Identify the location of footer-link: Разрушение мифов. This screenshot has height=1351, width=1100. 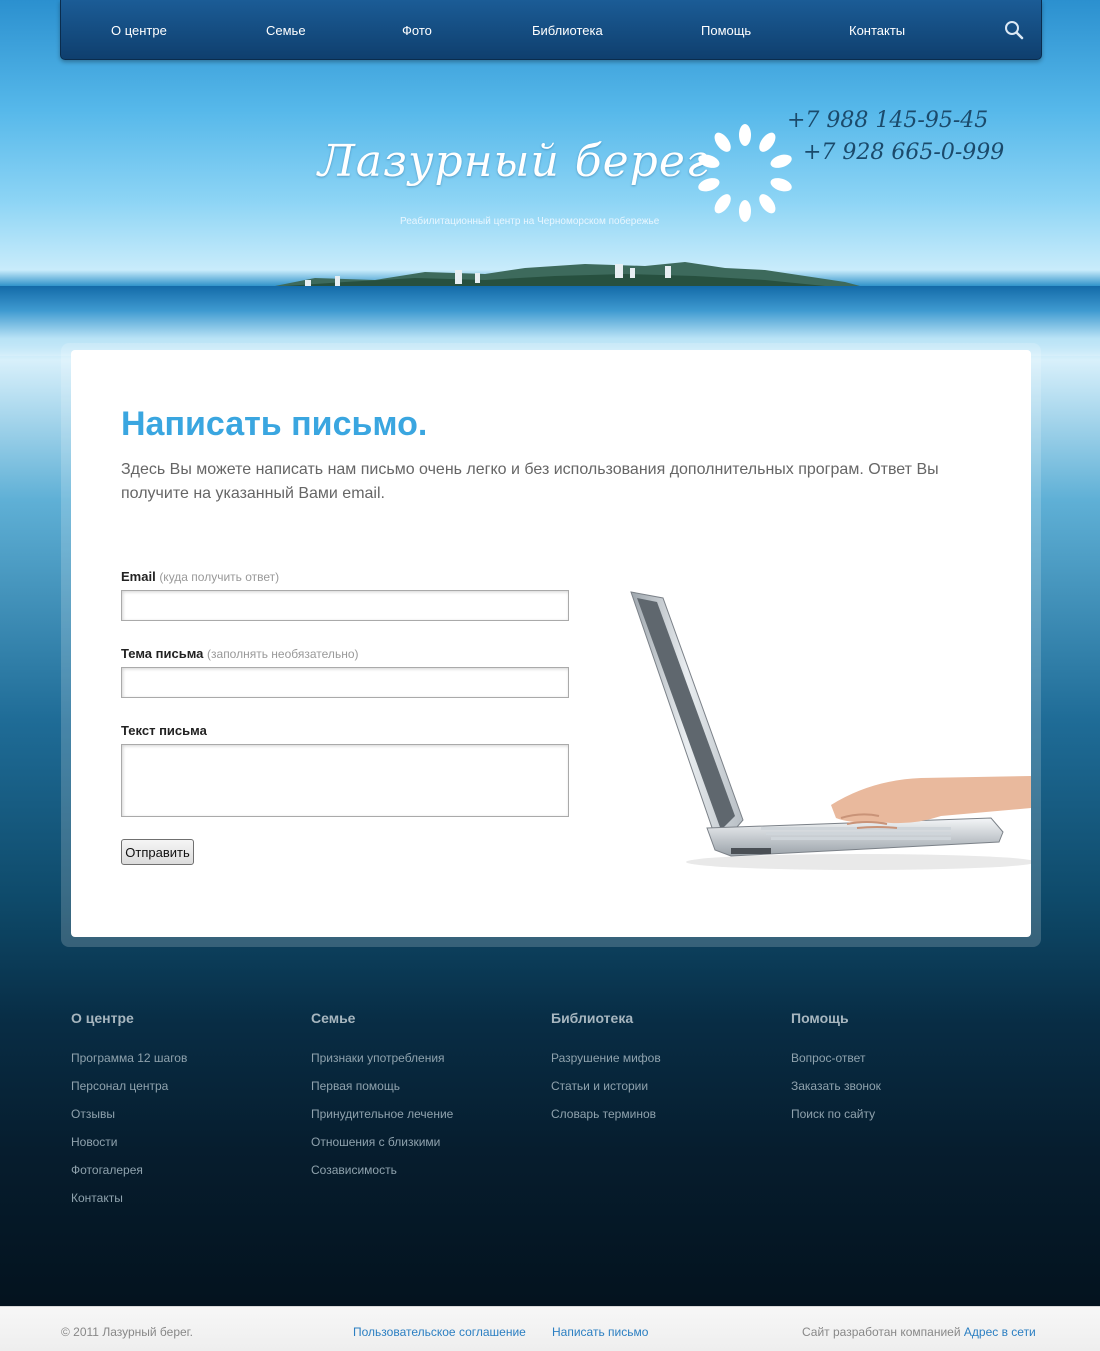
(666, 1058).